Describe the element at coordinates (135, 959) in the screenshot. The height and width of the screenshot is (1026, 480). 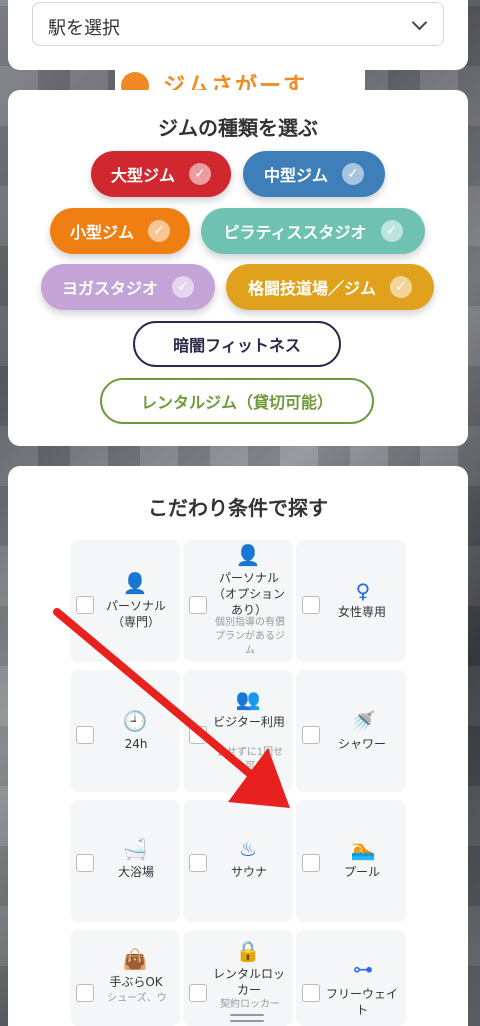
I see `bag-icon: 👜` at that location.